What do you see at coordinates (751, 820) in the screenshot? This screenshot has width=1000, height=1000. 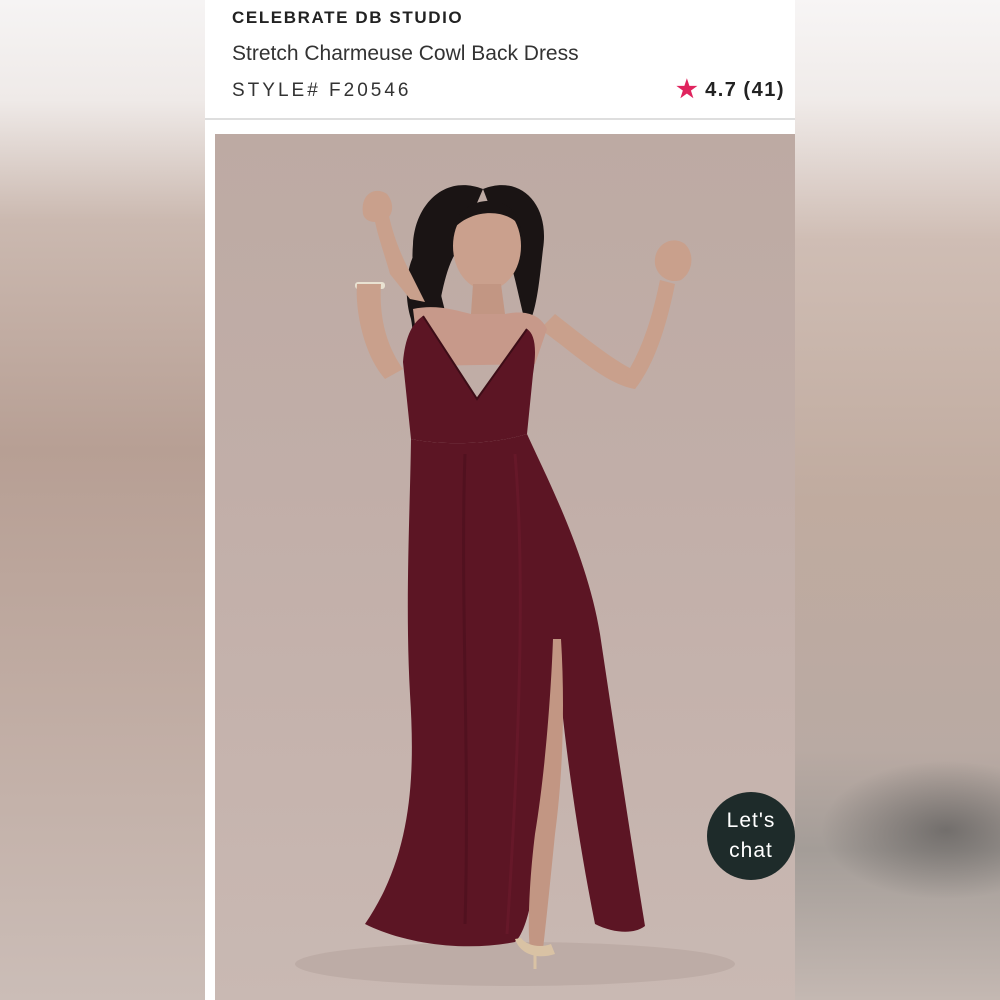 I see `chat-label-line1: Let's` at bounding box center [751, 820].